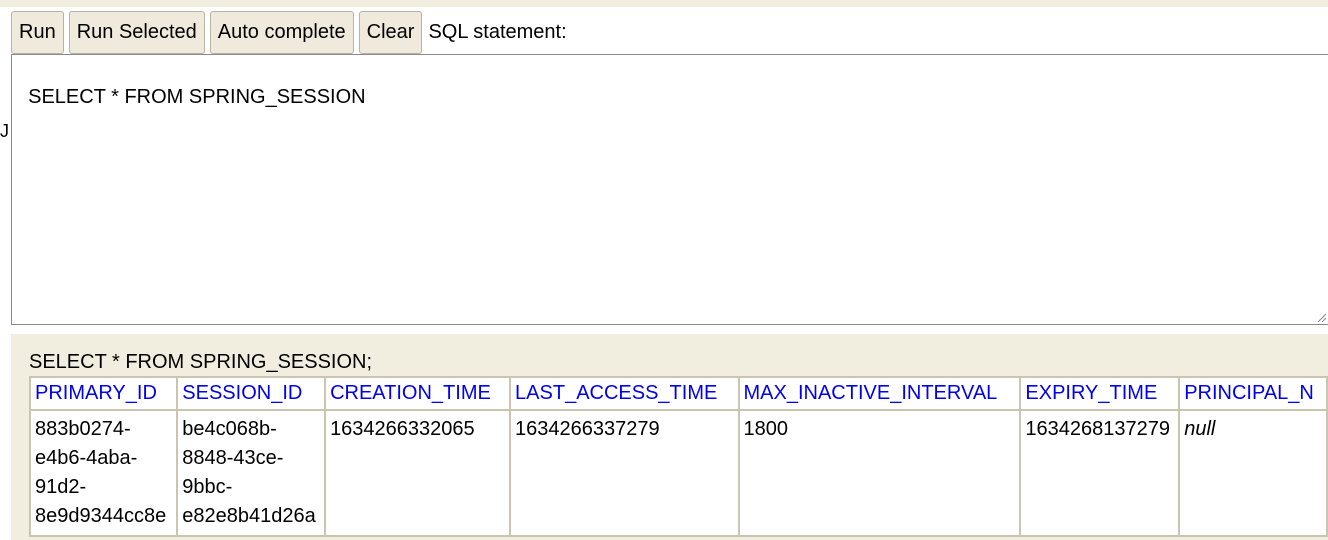 The height and width of the screenshot is (540, 1328). What do you see at coordinates (251, 393) in the screenshot?
I see `column-header-session-id: SESSION_ID` at bounding box center [251, 393].